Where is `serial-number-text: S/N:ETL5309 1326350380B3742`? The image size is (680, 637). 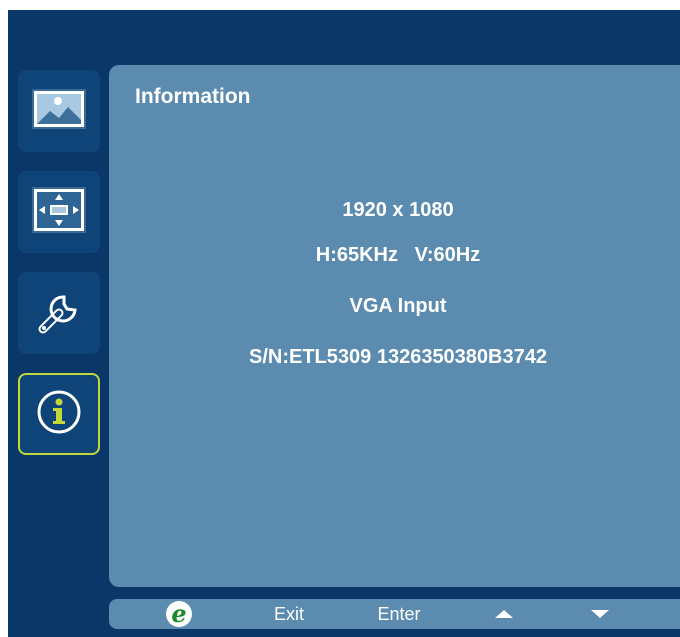 serial-number-text: S/N:ETL5309 1326350380B3742 is located at coordinates (398, 357).